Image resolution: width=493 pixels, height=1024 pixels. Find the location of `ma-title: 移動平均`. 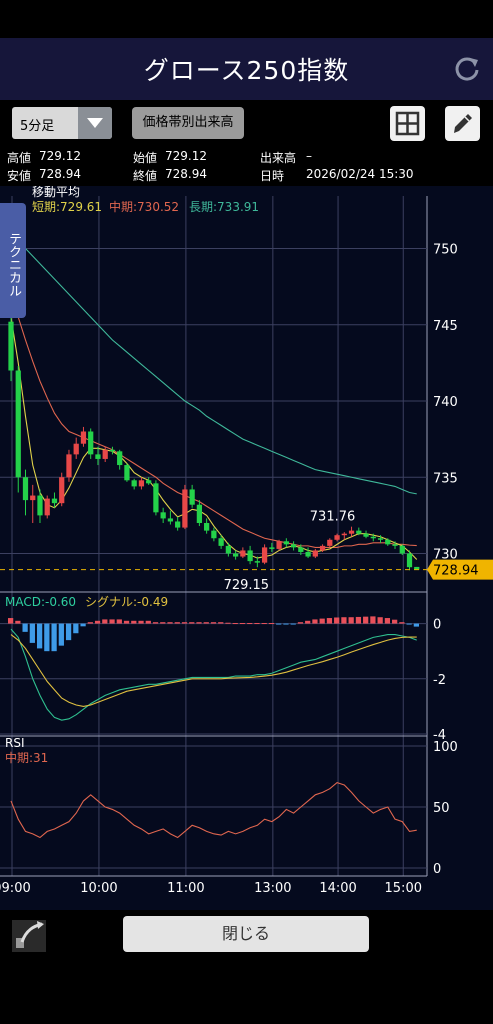

ma-title: 移動平均 is located at coordinates (56, 192).